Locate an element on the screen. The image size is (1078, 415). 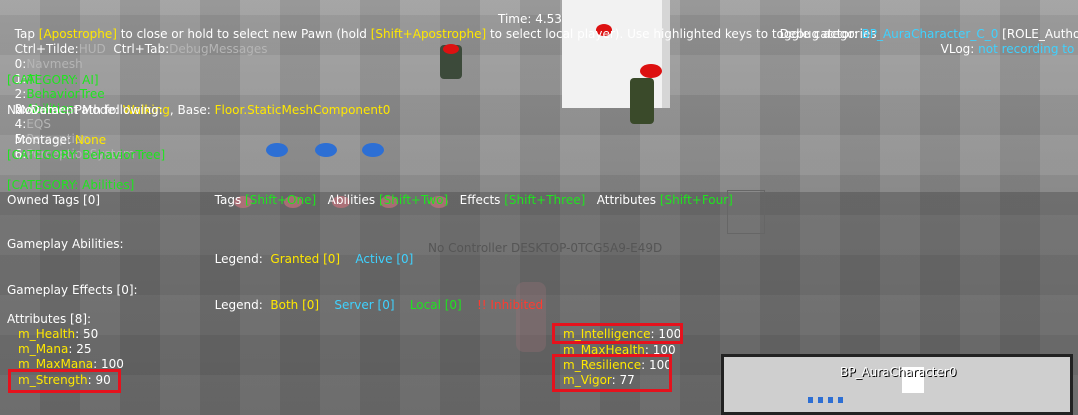
tab-key: [Shift+Three] is located at coordinates (545, 200).